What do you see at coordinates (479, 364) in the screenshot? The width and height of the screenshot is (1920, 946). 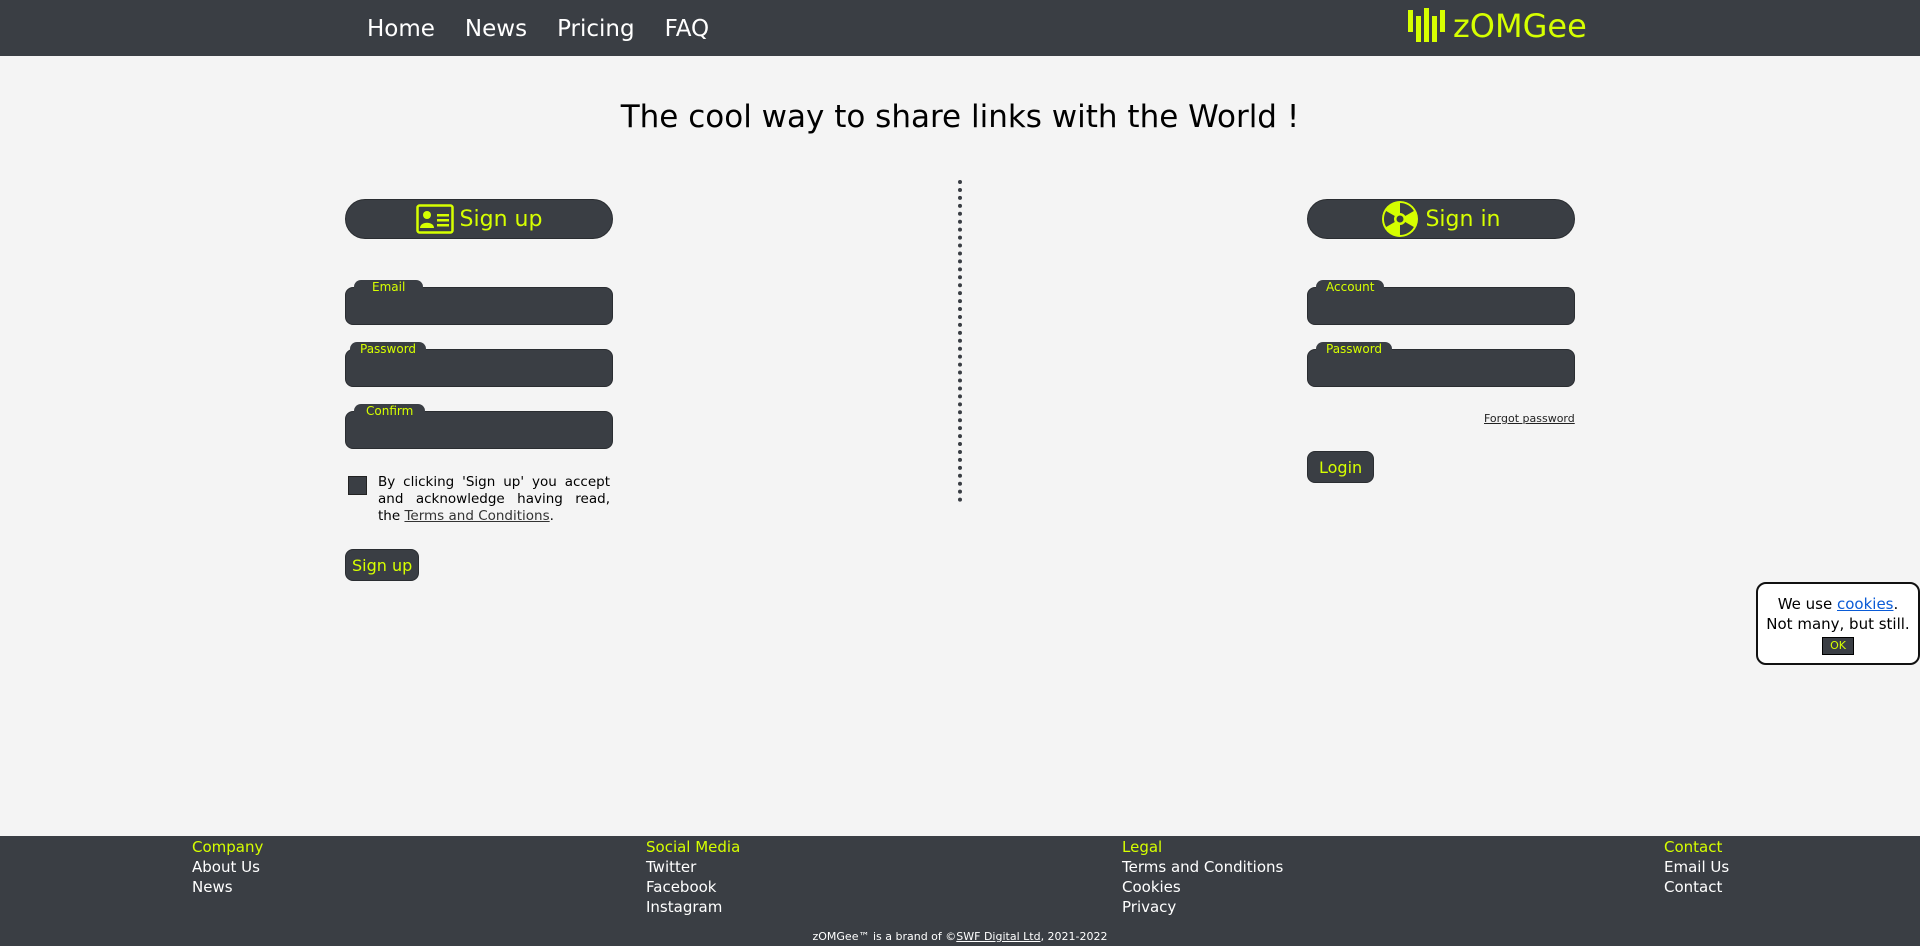 I see `signup-password-field: Password` at bounding box center [479, 364].